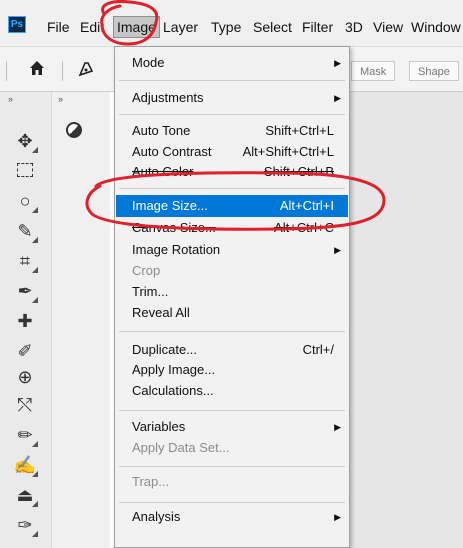  I want to click on gradient-tool-icon: ✍ ◢, so click(25, 465).